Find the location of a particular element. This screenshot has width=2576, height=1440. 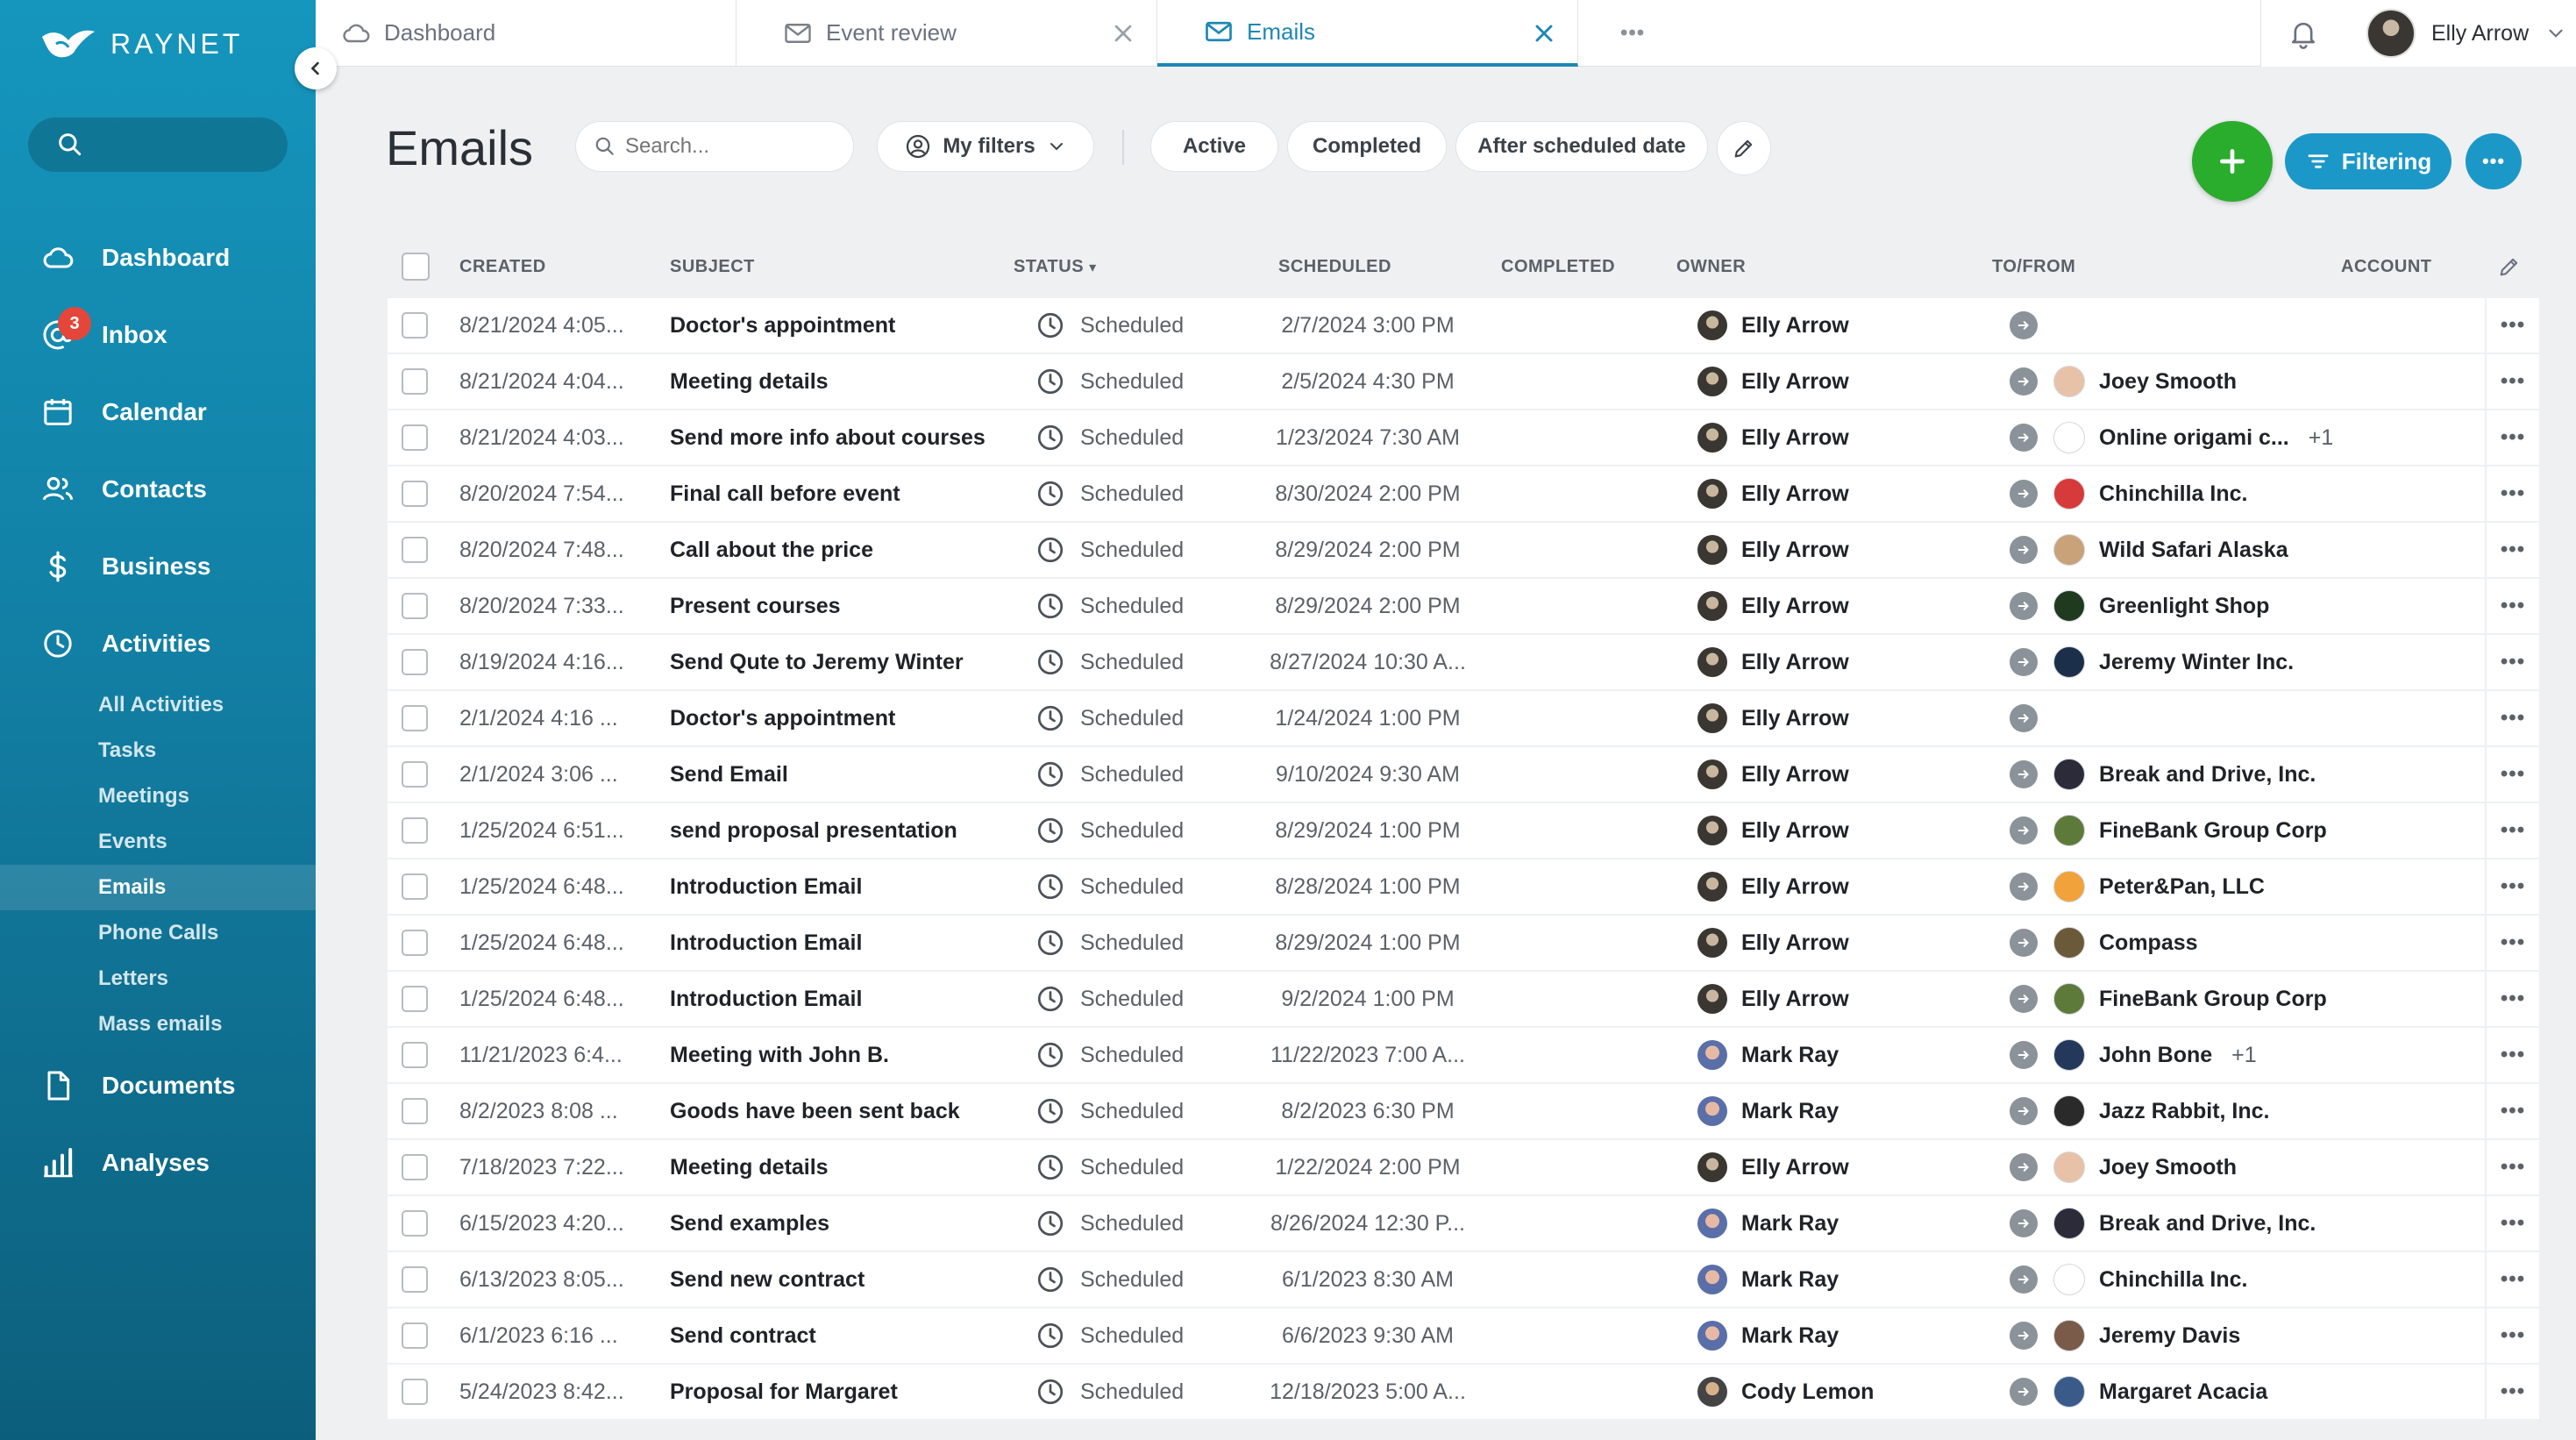

subject-cell: Send more info about courses is located at coordinates (836, 437).